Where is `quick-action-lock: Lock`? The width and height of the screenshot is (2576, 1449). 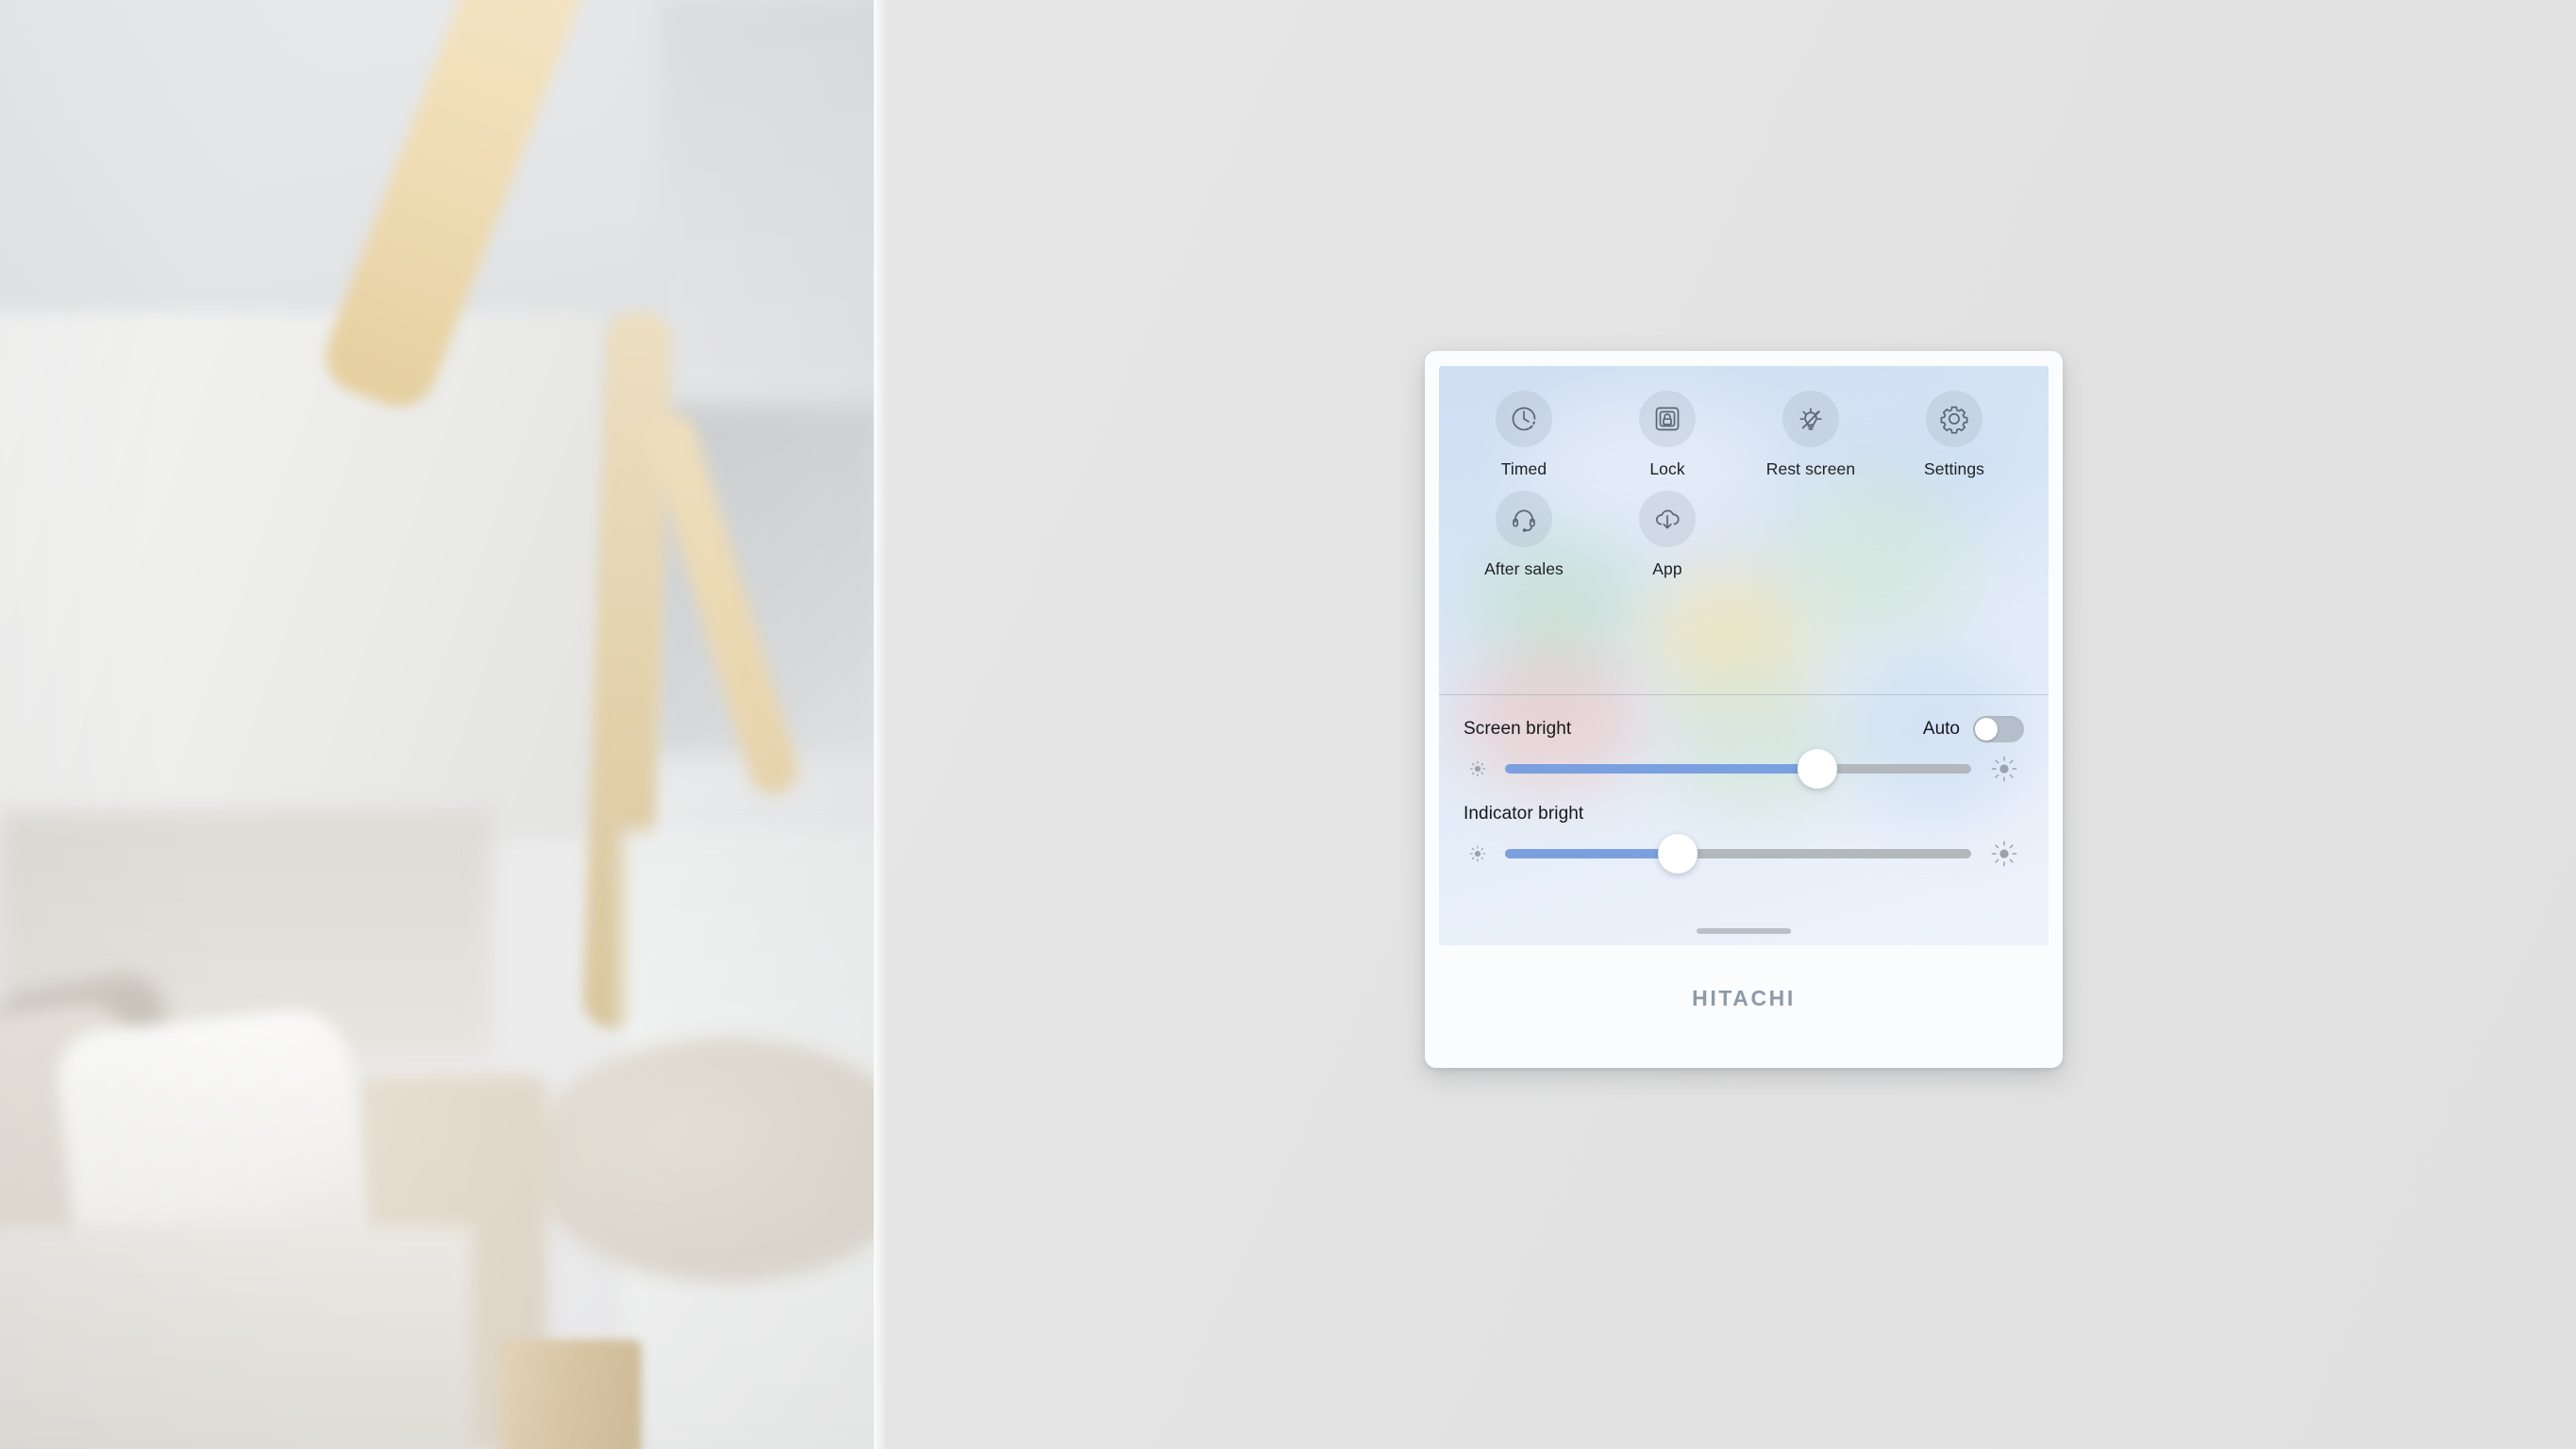 quick-action-lock: Lock is located at coordinates (1667, 435).